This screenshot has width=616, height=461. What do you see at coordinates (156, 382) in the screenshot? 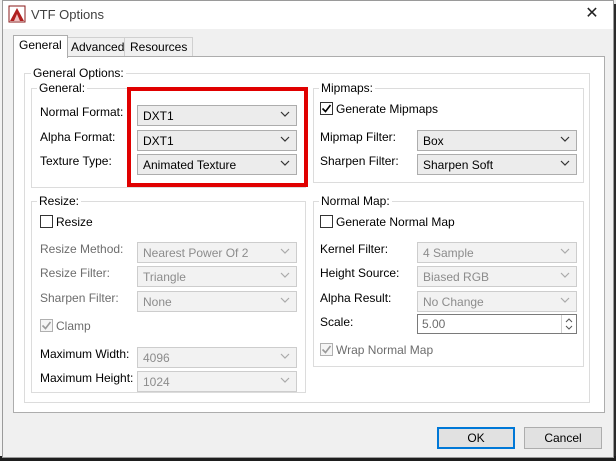
I see `max-height-value: 1024` at bounding box center [156, 382].